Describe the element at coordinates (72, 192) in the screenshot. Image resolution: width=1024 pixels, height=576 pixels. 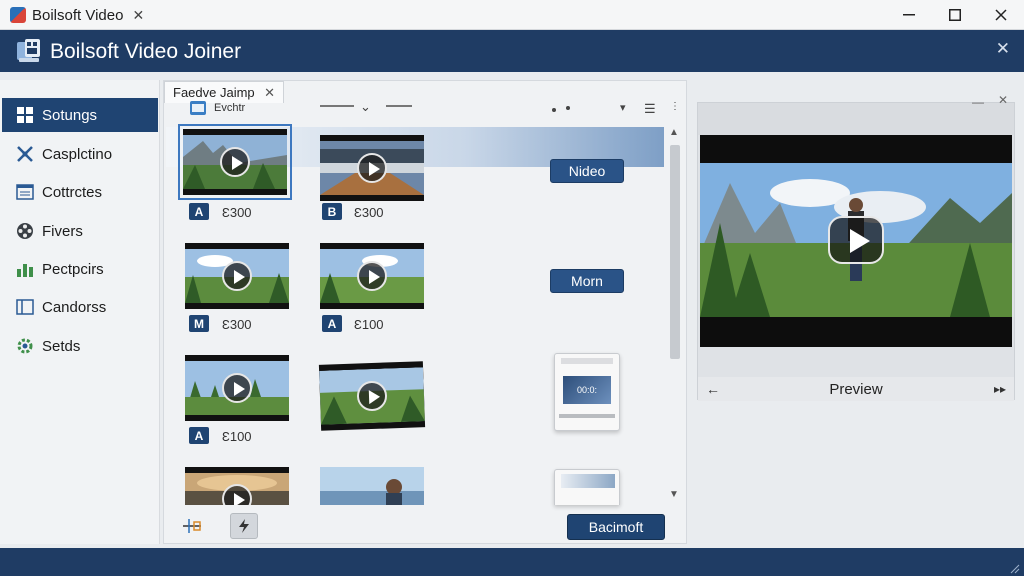
I see `sidebar-item-label: Cottrctes` at that location.